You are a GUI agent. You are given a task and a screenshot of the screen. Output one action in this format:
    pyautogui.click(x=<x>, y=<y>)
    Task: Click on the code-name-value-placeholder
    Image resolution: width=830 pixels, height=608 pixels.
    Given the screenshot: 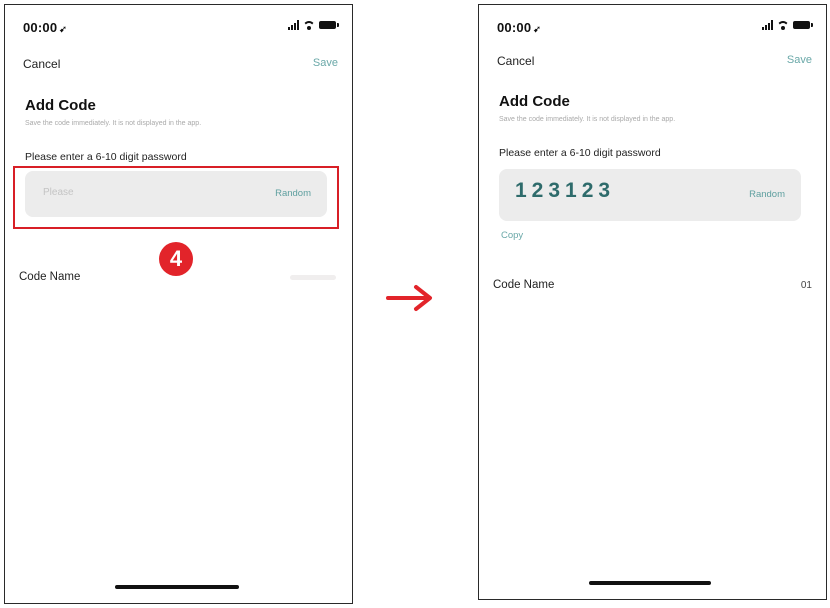 What is the action you would take?
    pyautogui.click(x=313, y=277)
    